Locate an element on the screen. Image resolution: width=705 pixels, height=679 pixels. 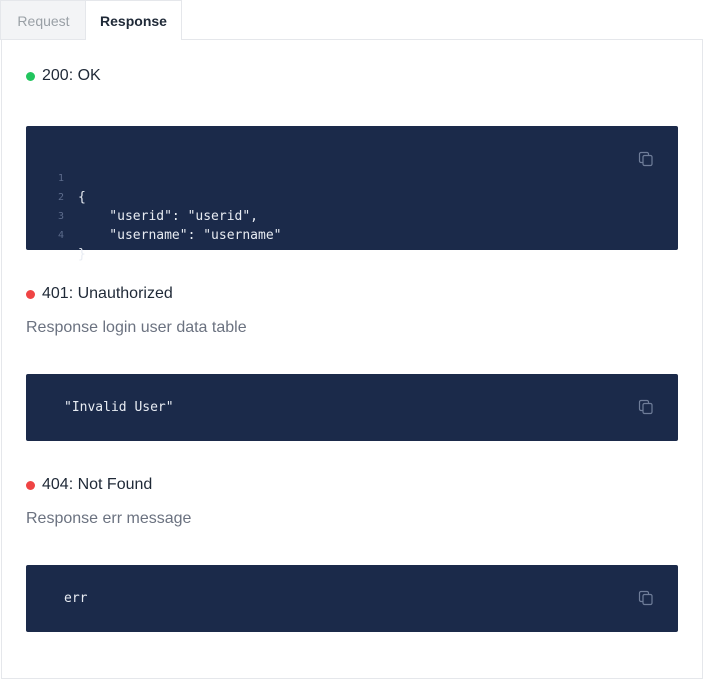
tab-request: Request is located at coordinates (43, 20).